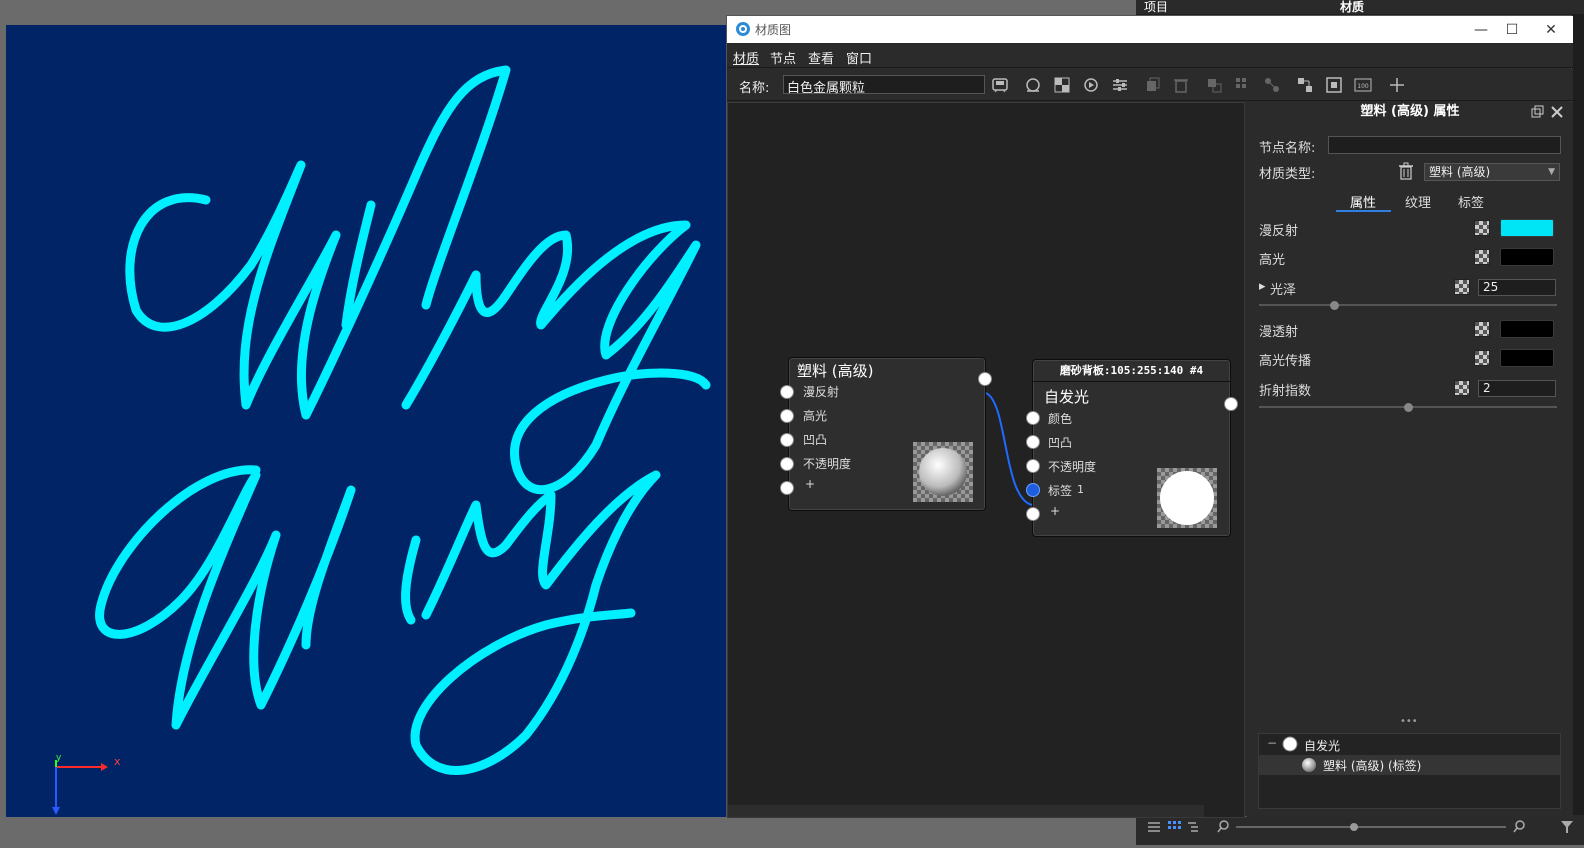 The image size is (1584, 848). What do you see at coordinates (1033, 418) in the screenshot?
I see `port-color-in` at bounding box center [1033, 418].